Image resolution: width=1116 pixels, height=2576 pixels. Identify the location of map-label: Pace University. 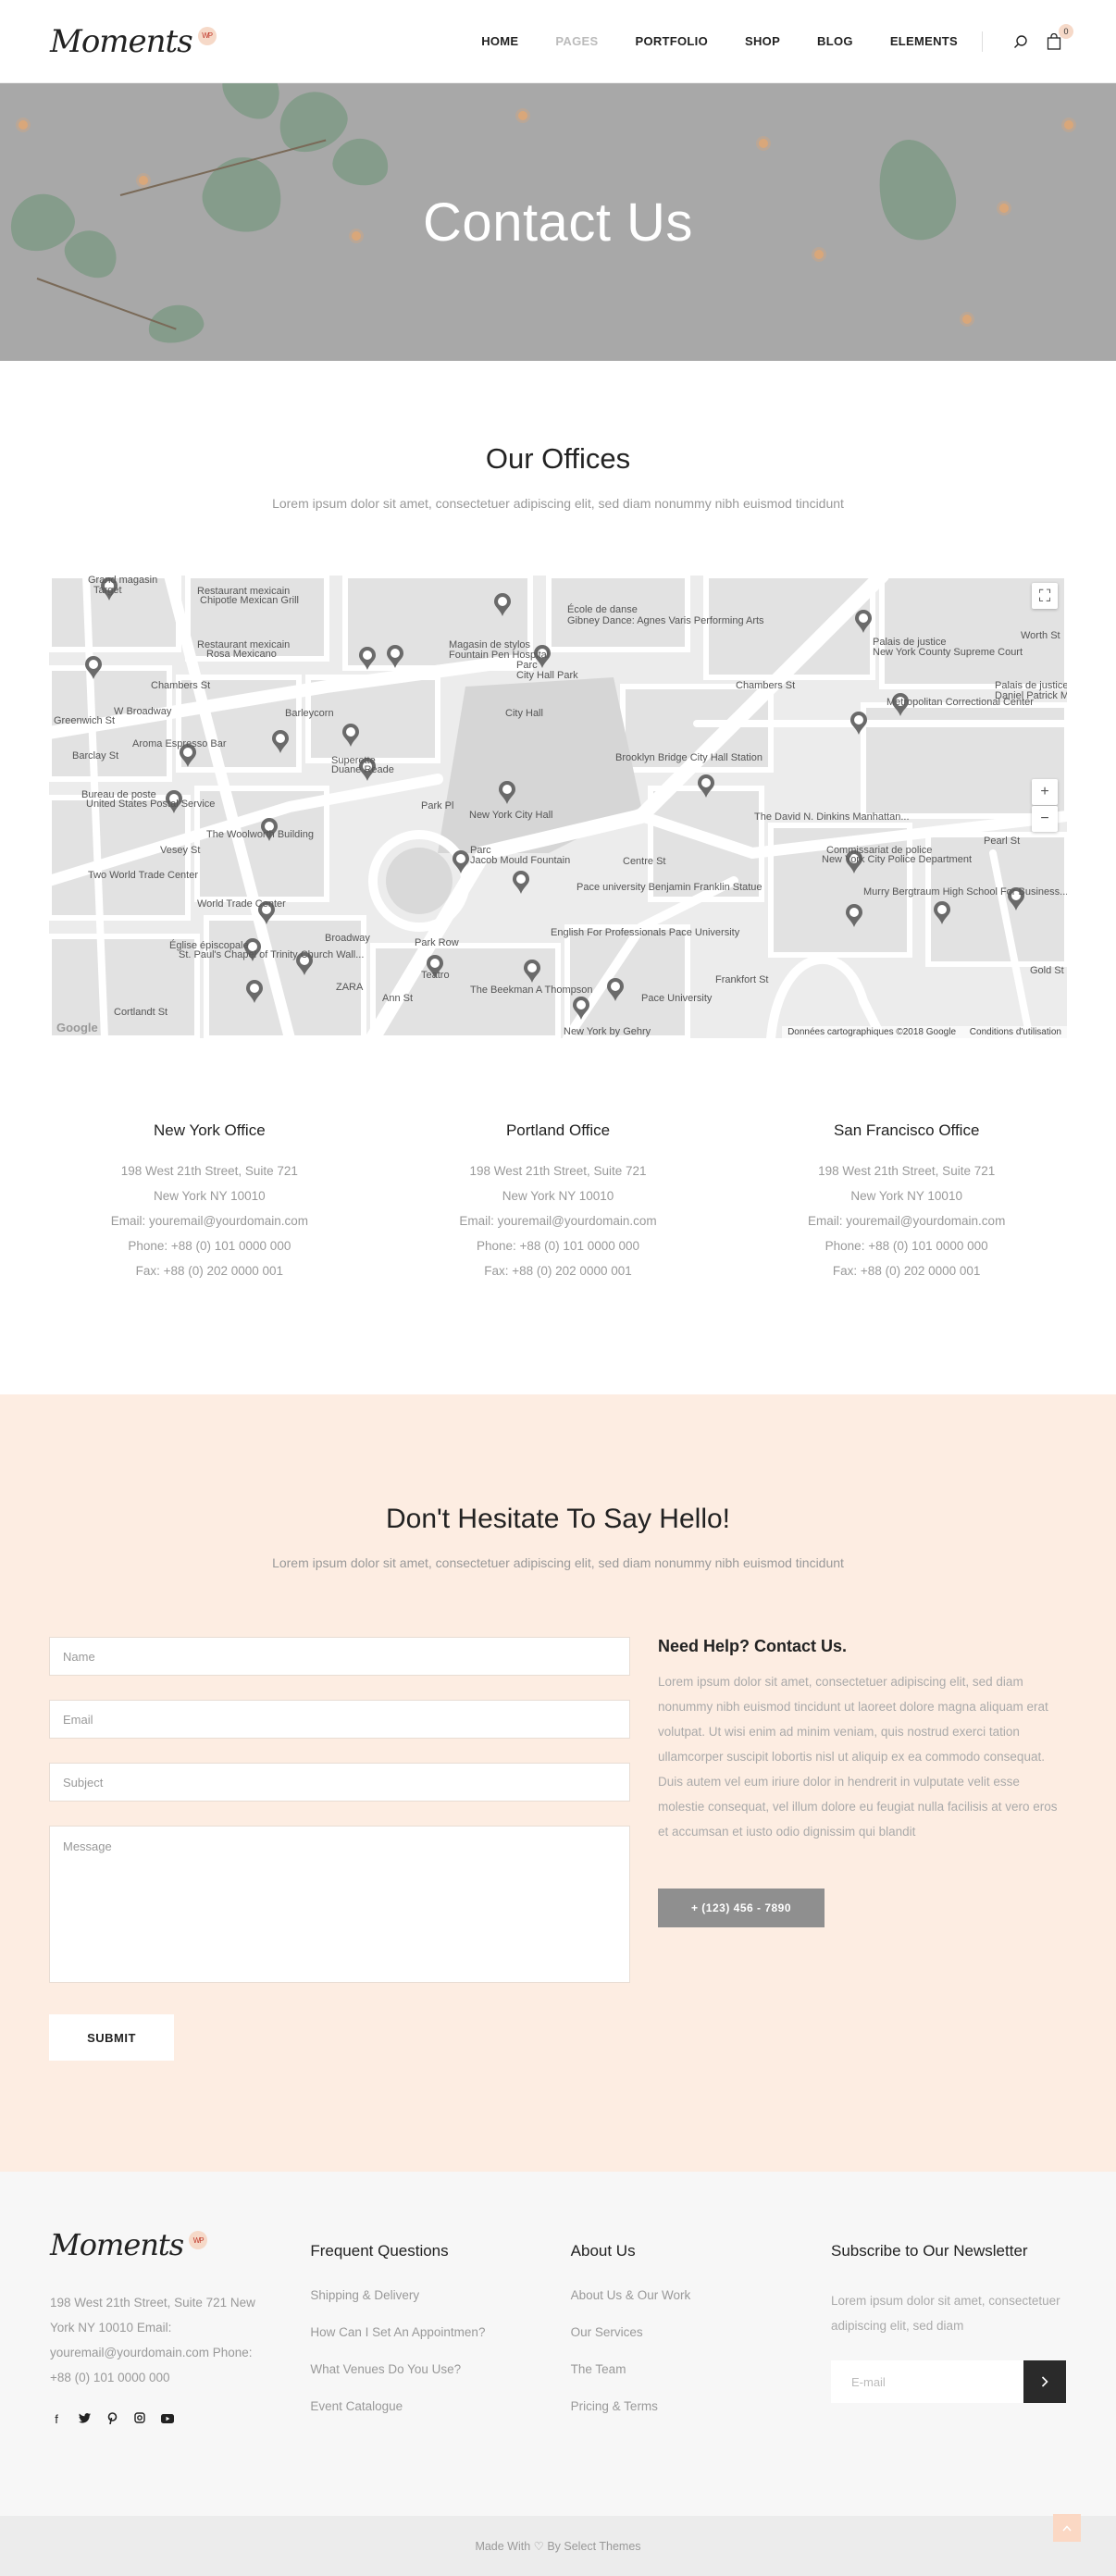
(677, 999).